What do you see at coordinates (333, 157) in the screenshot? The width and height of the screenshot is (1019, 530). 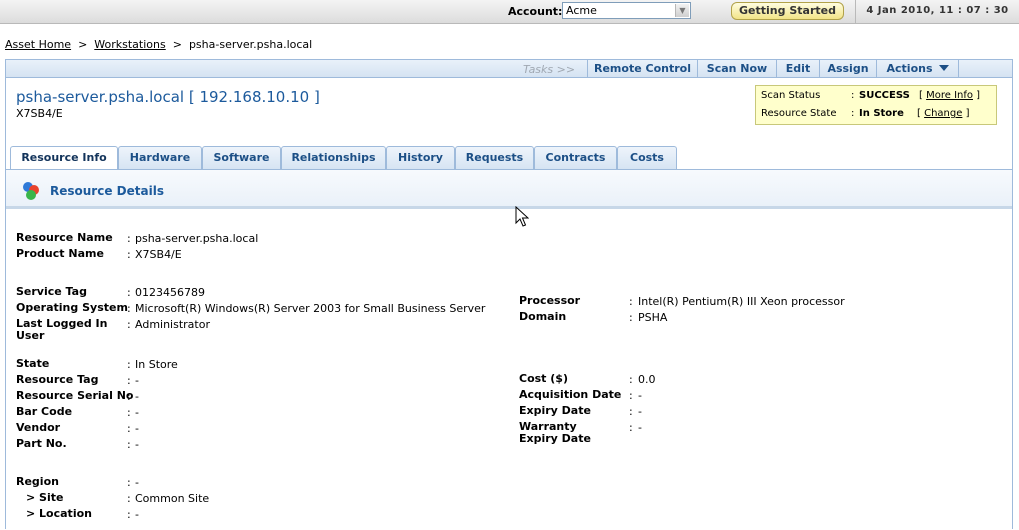 I see `tab-relationships: Relationships` at bounding box center [333, 157].